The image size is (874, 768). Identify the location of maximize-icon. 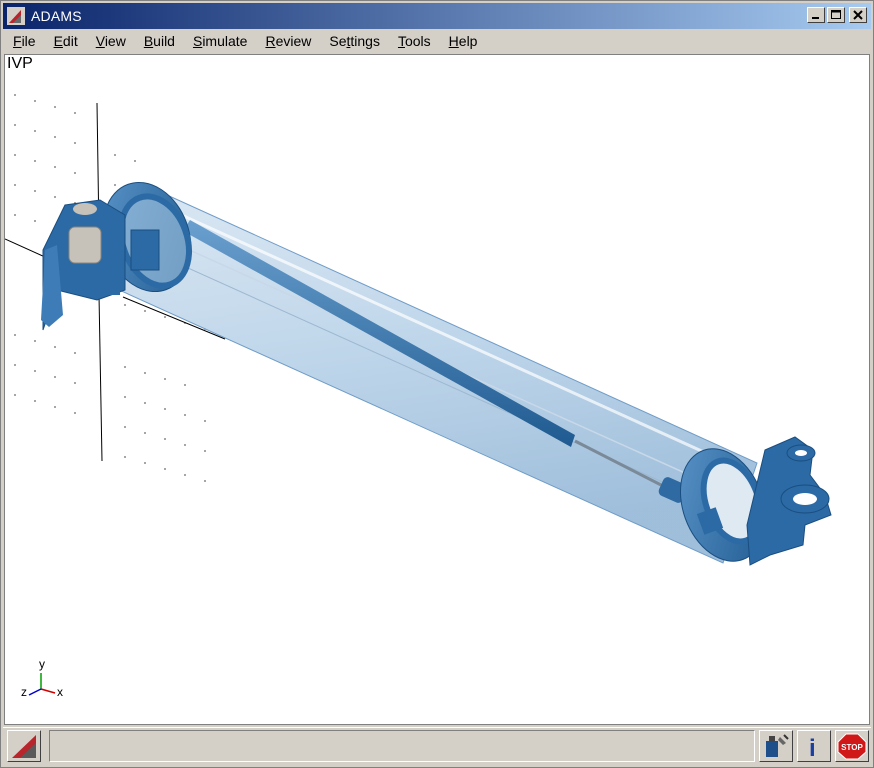
(836, 14).